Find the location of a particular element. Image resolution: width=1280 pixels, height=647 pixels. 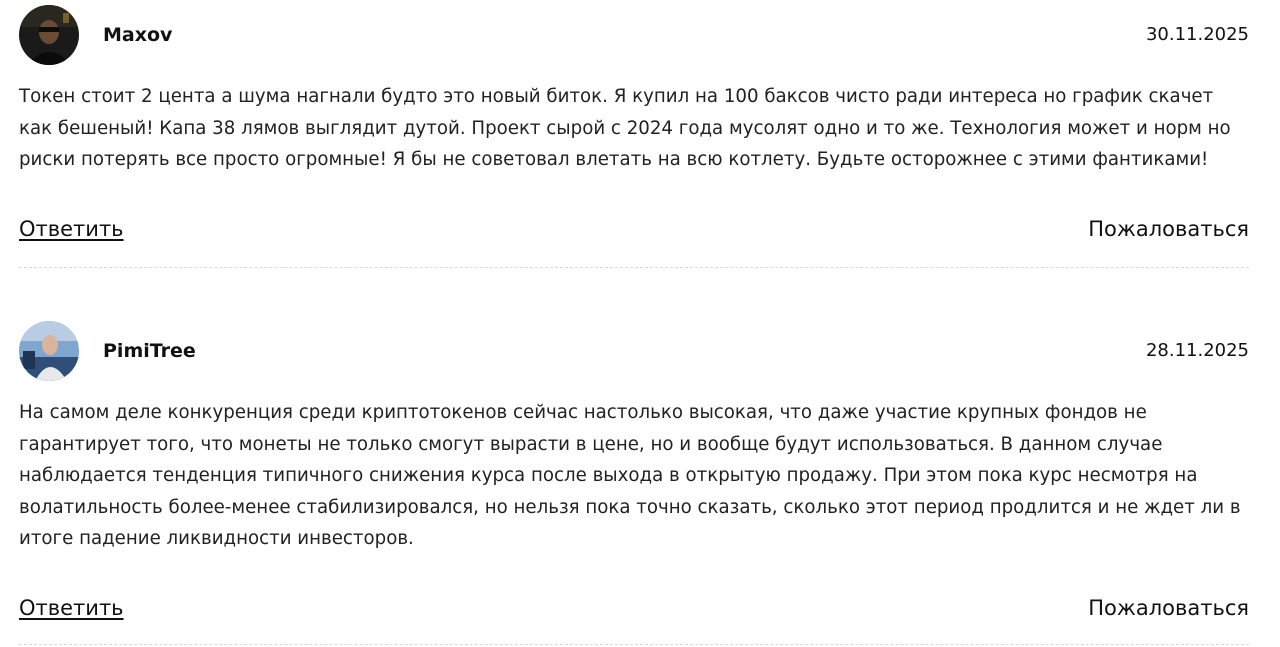

author-name: PimiTree is located at coordinates (149, 351).